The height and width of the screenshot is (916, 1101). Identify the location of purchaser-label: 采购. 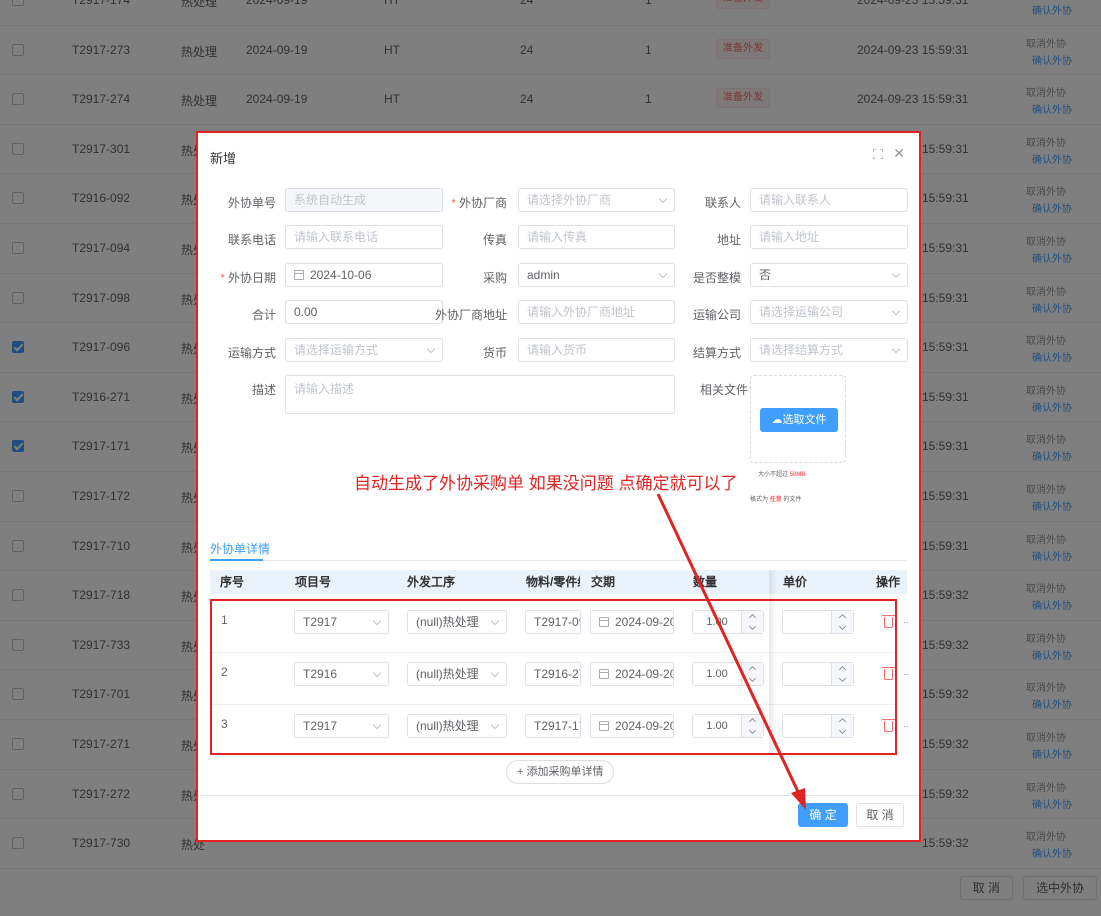
(494, 278).